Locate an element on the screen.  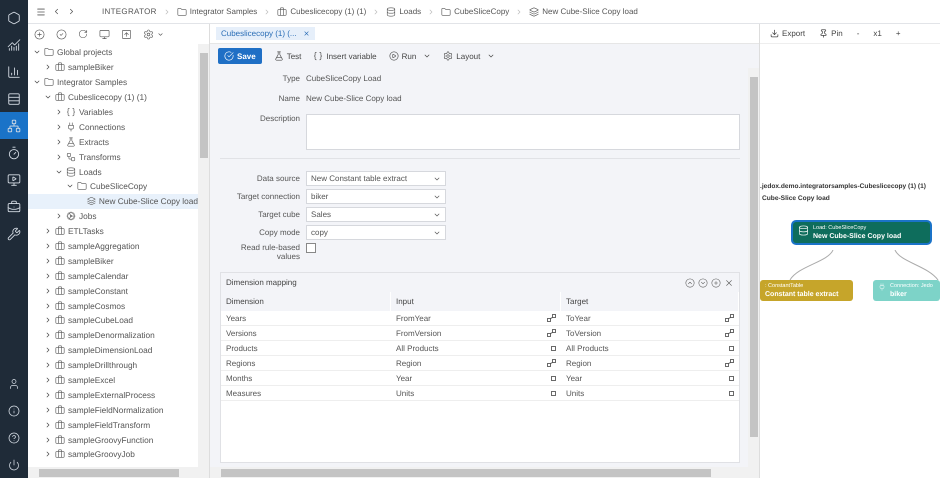
description-field is located at coordinates (523, 132).